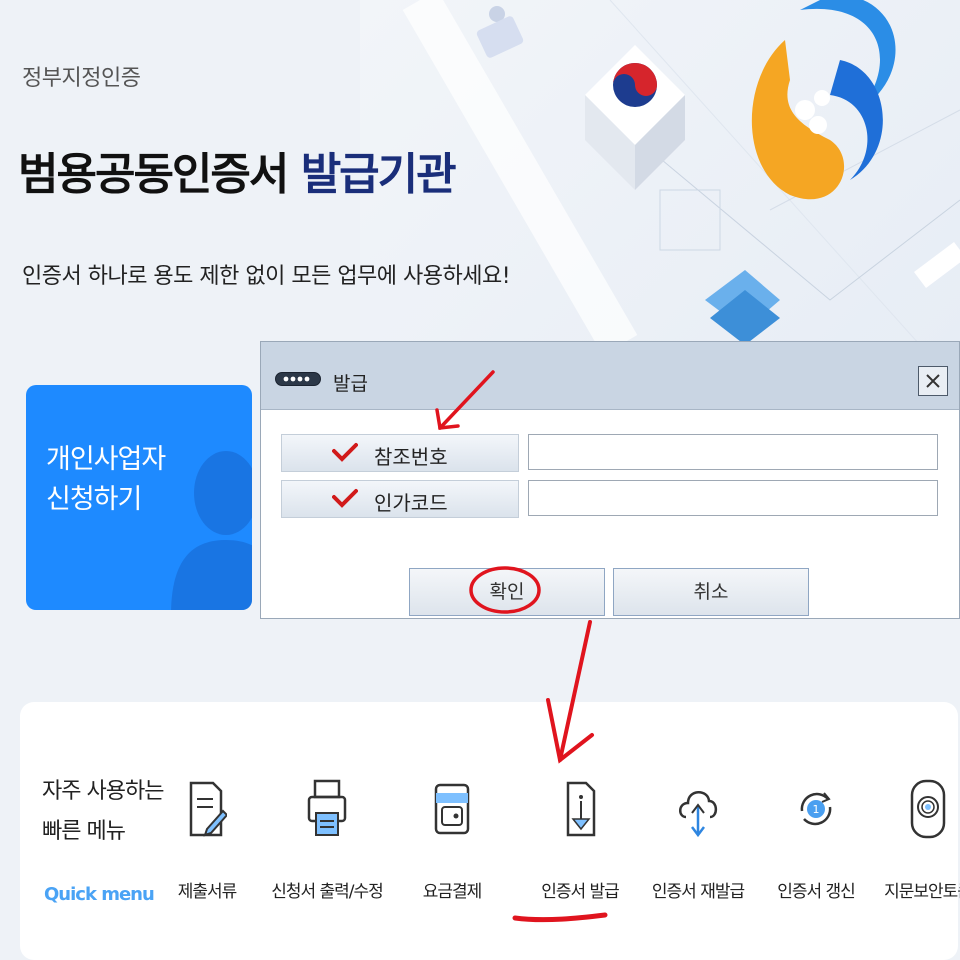 The image size is (960, 960). I want to click on hero-tagline: 인증서 하나로 용도 제한 없이 모든 업무에 사용하세요!, so click(266, 276).